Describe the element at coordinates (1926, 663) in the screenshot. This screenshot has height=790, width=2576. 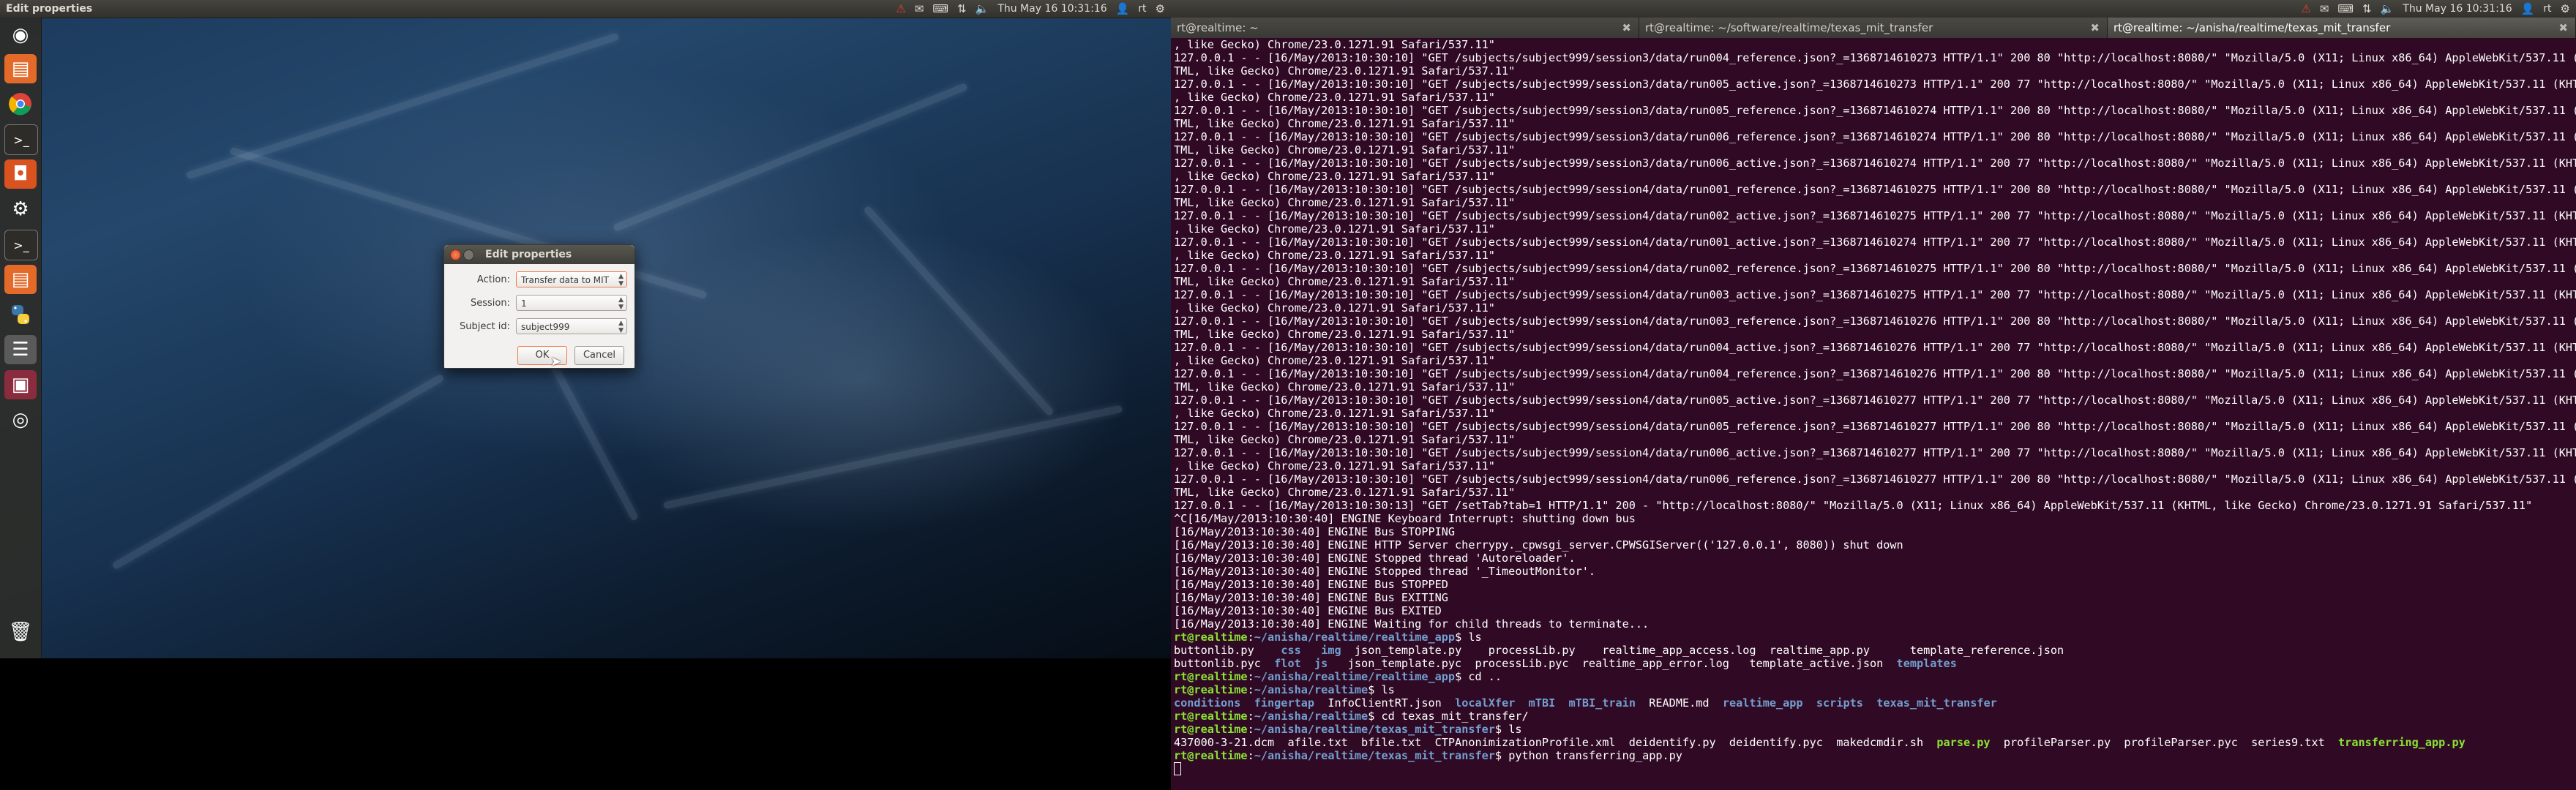
I see `directory-name: templates` at that location.